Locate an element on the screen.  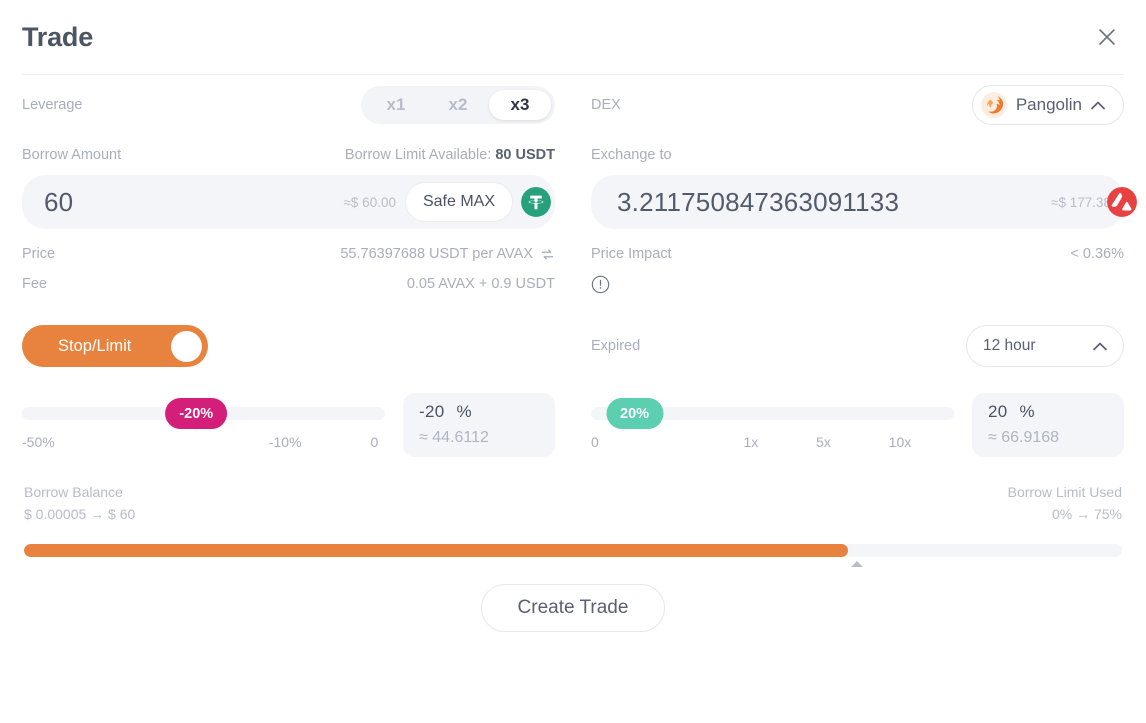
progress-fill is located at coordinates (436, 550).